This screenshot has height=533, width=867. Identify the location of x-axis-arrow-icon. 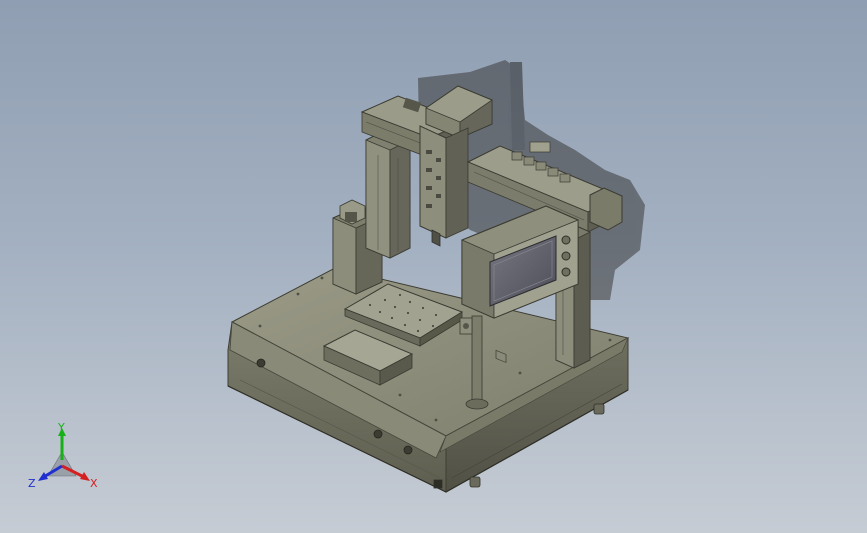
(85, 476).